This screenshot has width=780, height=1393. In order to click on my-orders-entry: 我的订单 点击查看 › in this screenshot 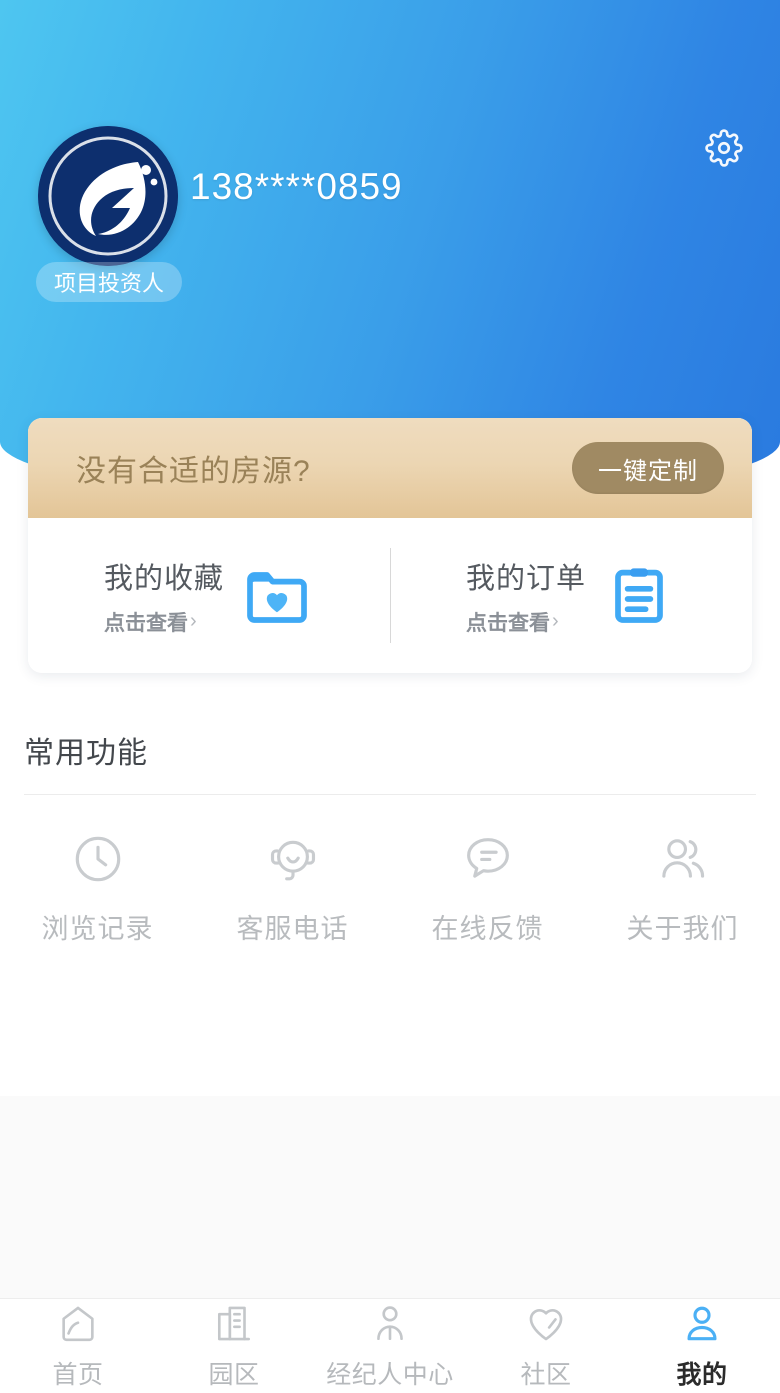, I will do `click(571, 596)`.